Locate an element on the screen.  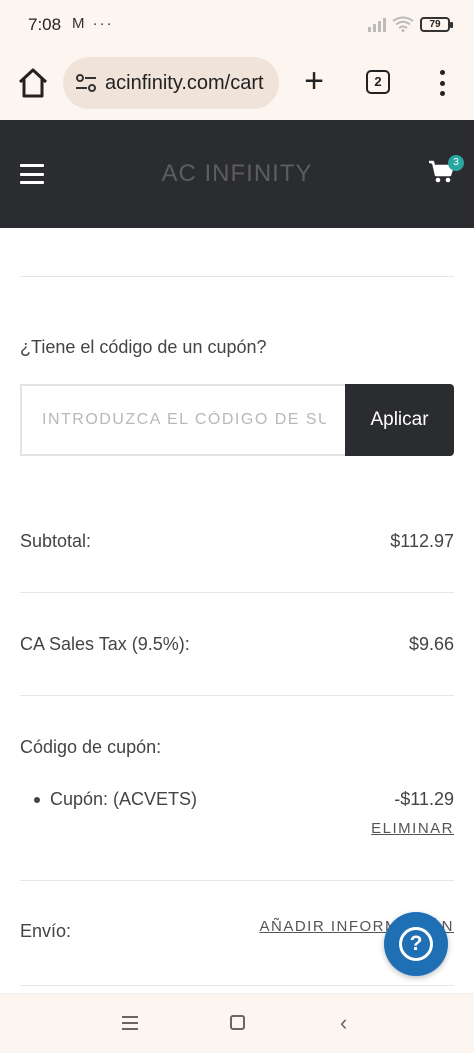
coupon-question: ¿Tiene el código de un cupón? is located at coordinates (143, 347).